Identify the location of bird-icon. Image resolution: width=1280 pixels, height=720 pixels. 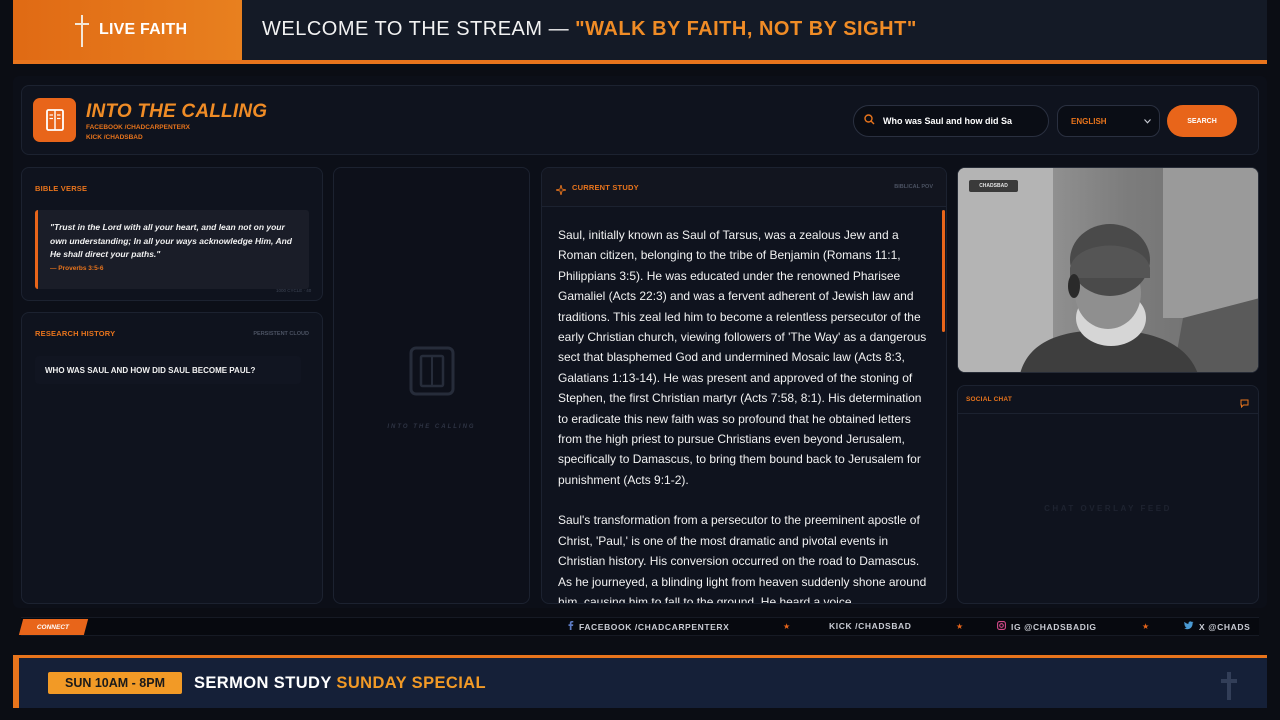
(1189, 626).